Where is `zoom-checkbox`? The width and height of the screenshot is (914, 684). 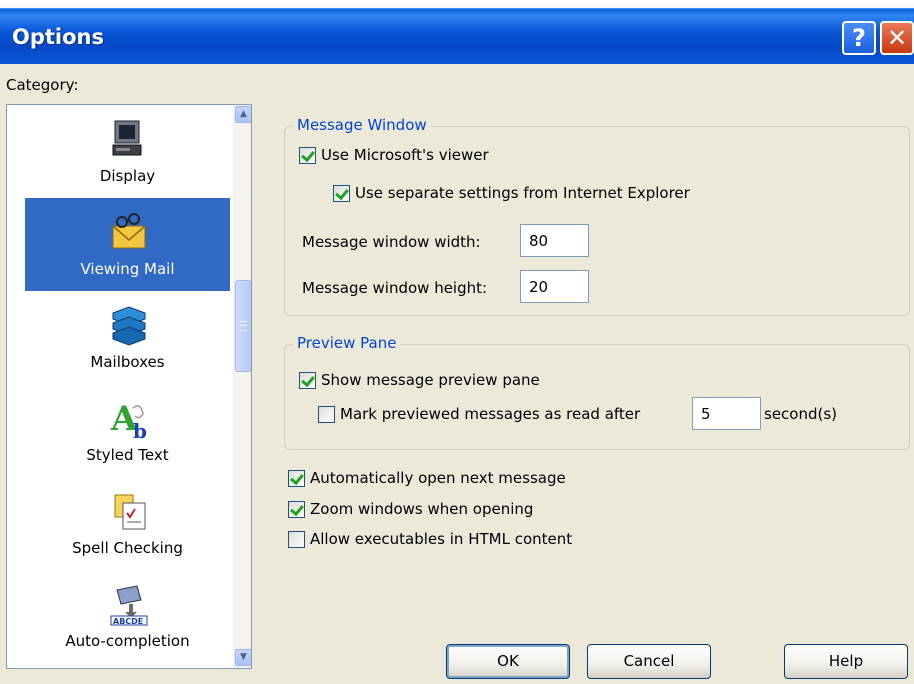
zoom-checkbox is located at coordinates (296, 509).